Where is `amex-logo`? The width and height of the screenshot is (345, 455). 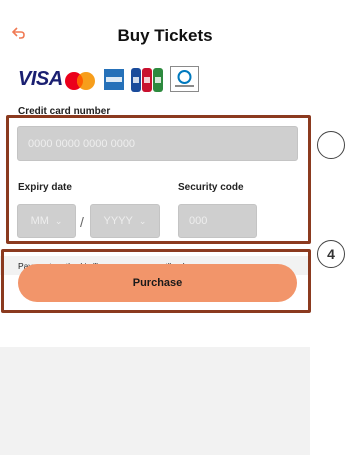 amex-logo is located at coordinates (114, 79).